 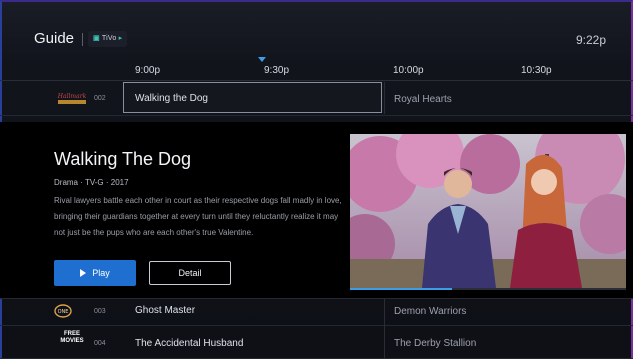 I want to click on tivo-icon: ▣, so click(x=96, y=38).